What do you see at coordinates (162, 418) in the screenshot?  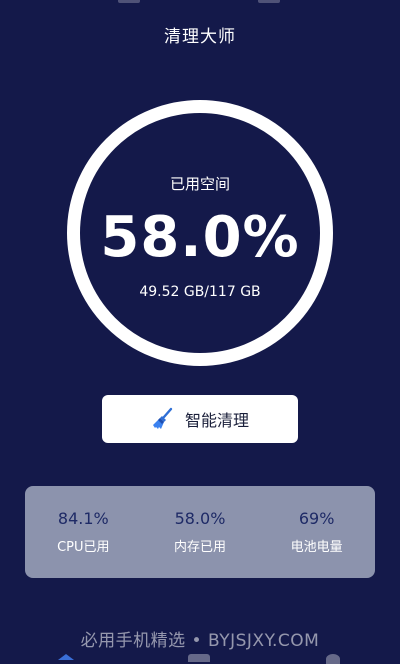 I see `broom-icon` at bounding box center [162, 418].